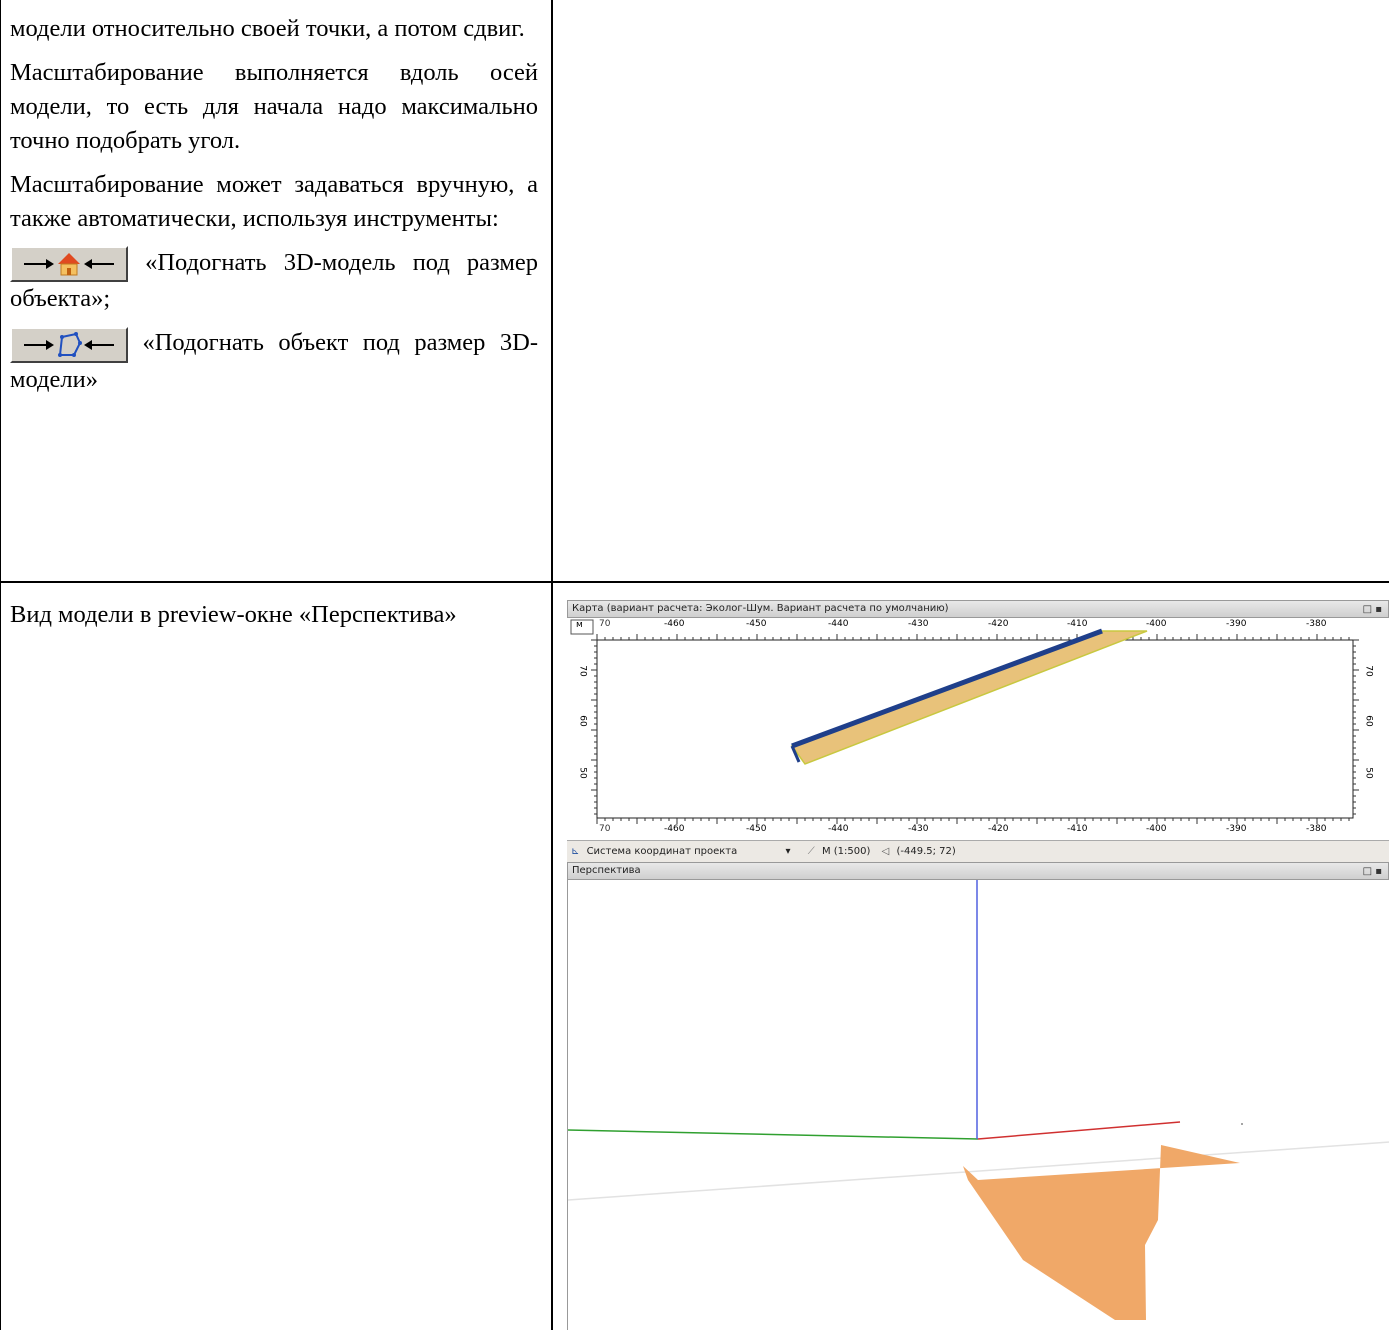 The image size is (1389, 1334). Describe the element at coordinates (0, 665) in the screenshot. I see `table-border-left` at that location.